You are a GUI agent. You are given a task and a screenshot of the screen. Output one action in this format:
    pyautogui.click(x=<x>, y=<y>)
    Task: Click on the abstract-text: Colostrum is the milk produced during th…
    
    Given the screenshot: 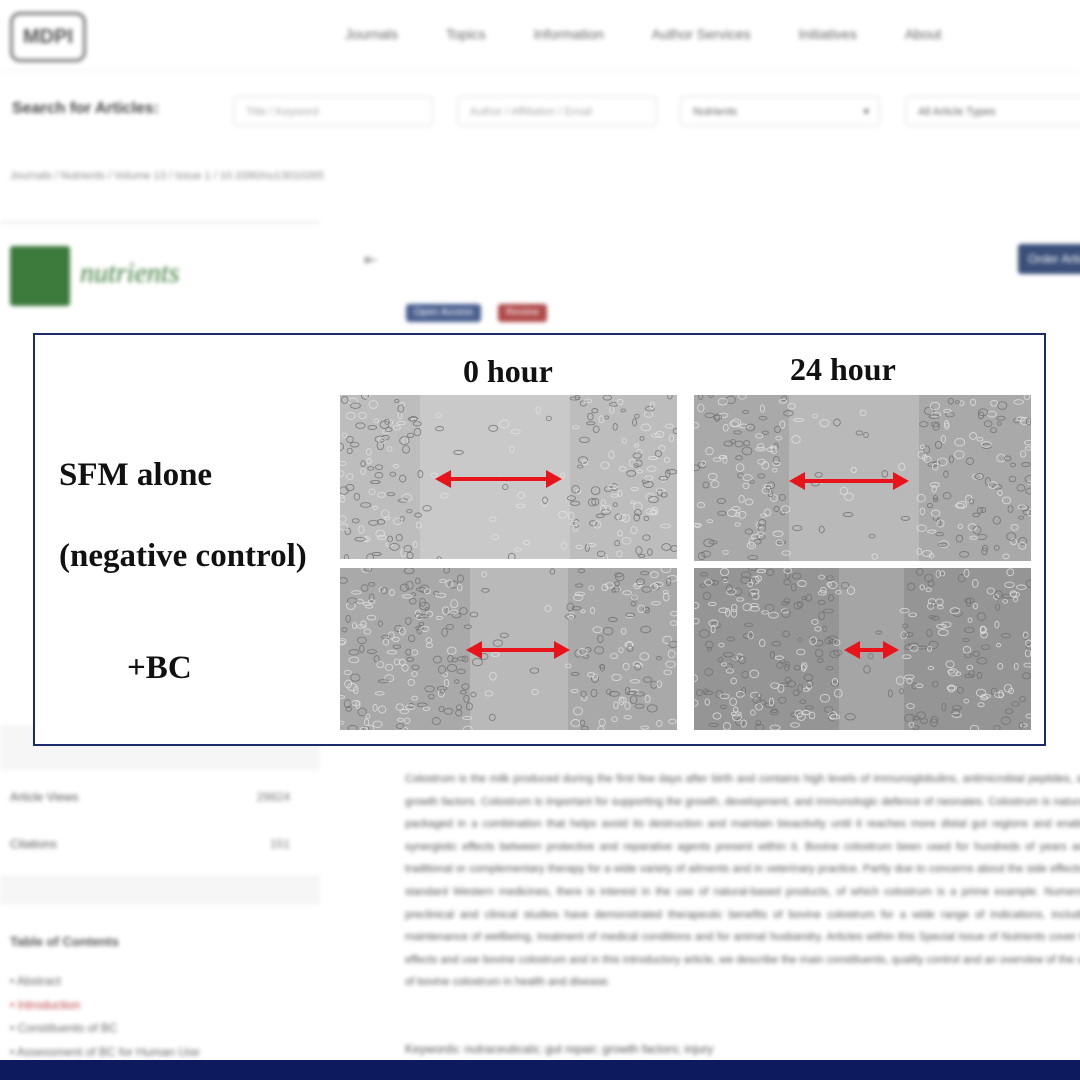 What is the action you would take?
    pyautogui.click(x=742, y=881)
    